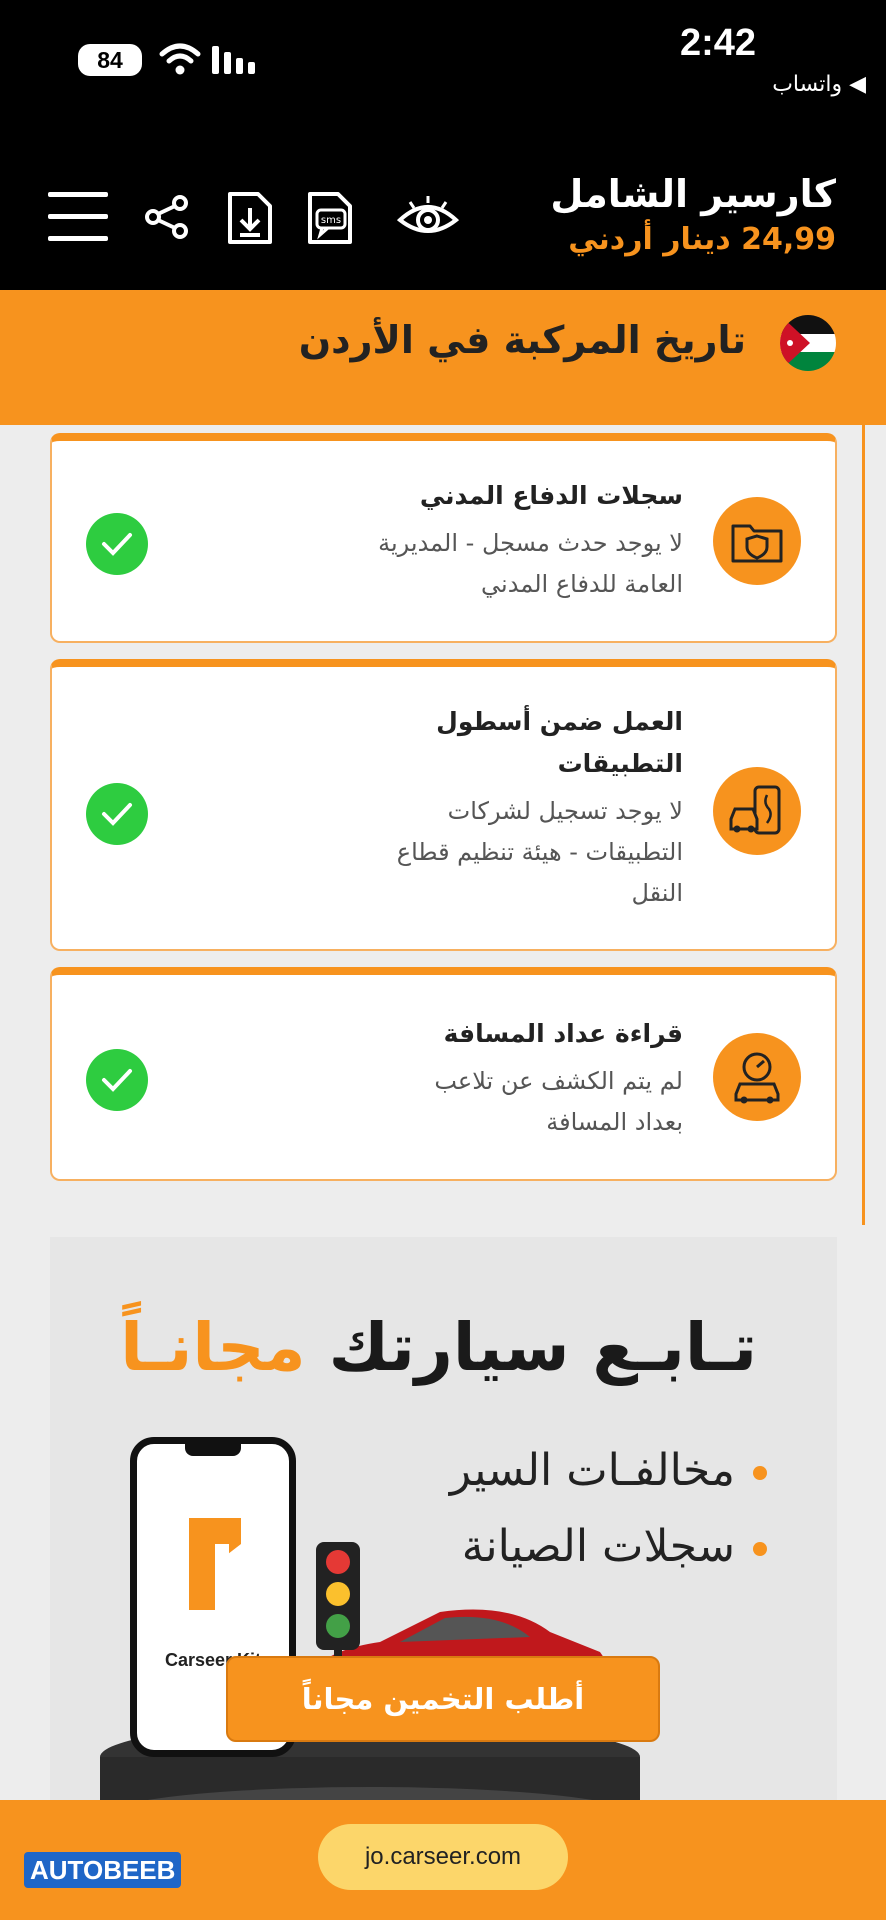 This screenshot has height=1920, width=886. Describe the element at coordinates (250, 218) in the screenshot. I see `download-report-icon` at that location.